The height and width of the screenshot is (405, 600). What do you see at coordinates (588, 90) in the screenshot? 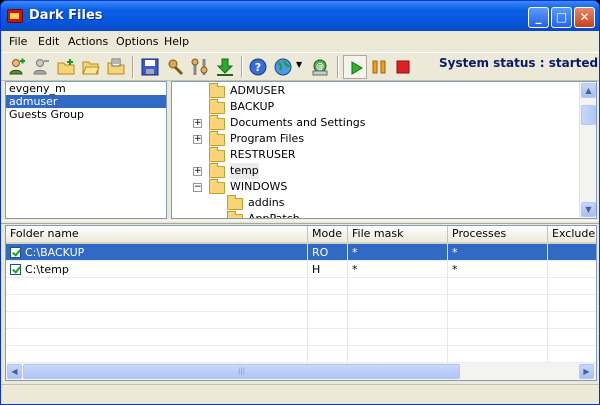
I see `scroll-up-icon: ▲` at bounding box center [588, 90].